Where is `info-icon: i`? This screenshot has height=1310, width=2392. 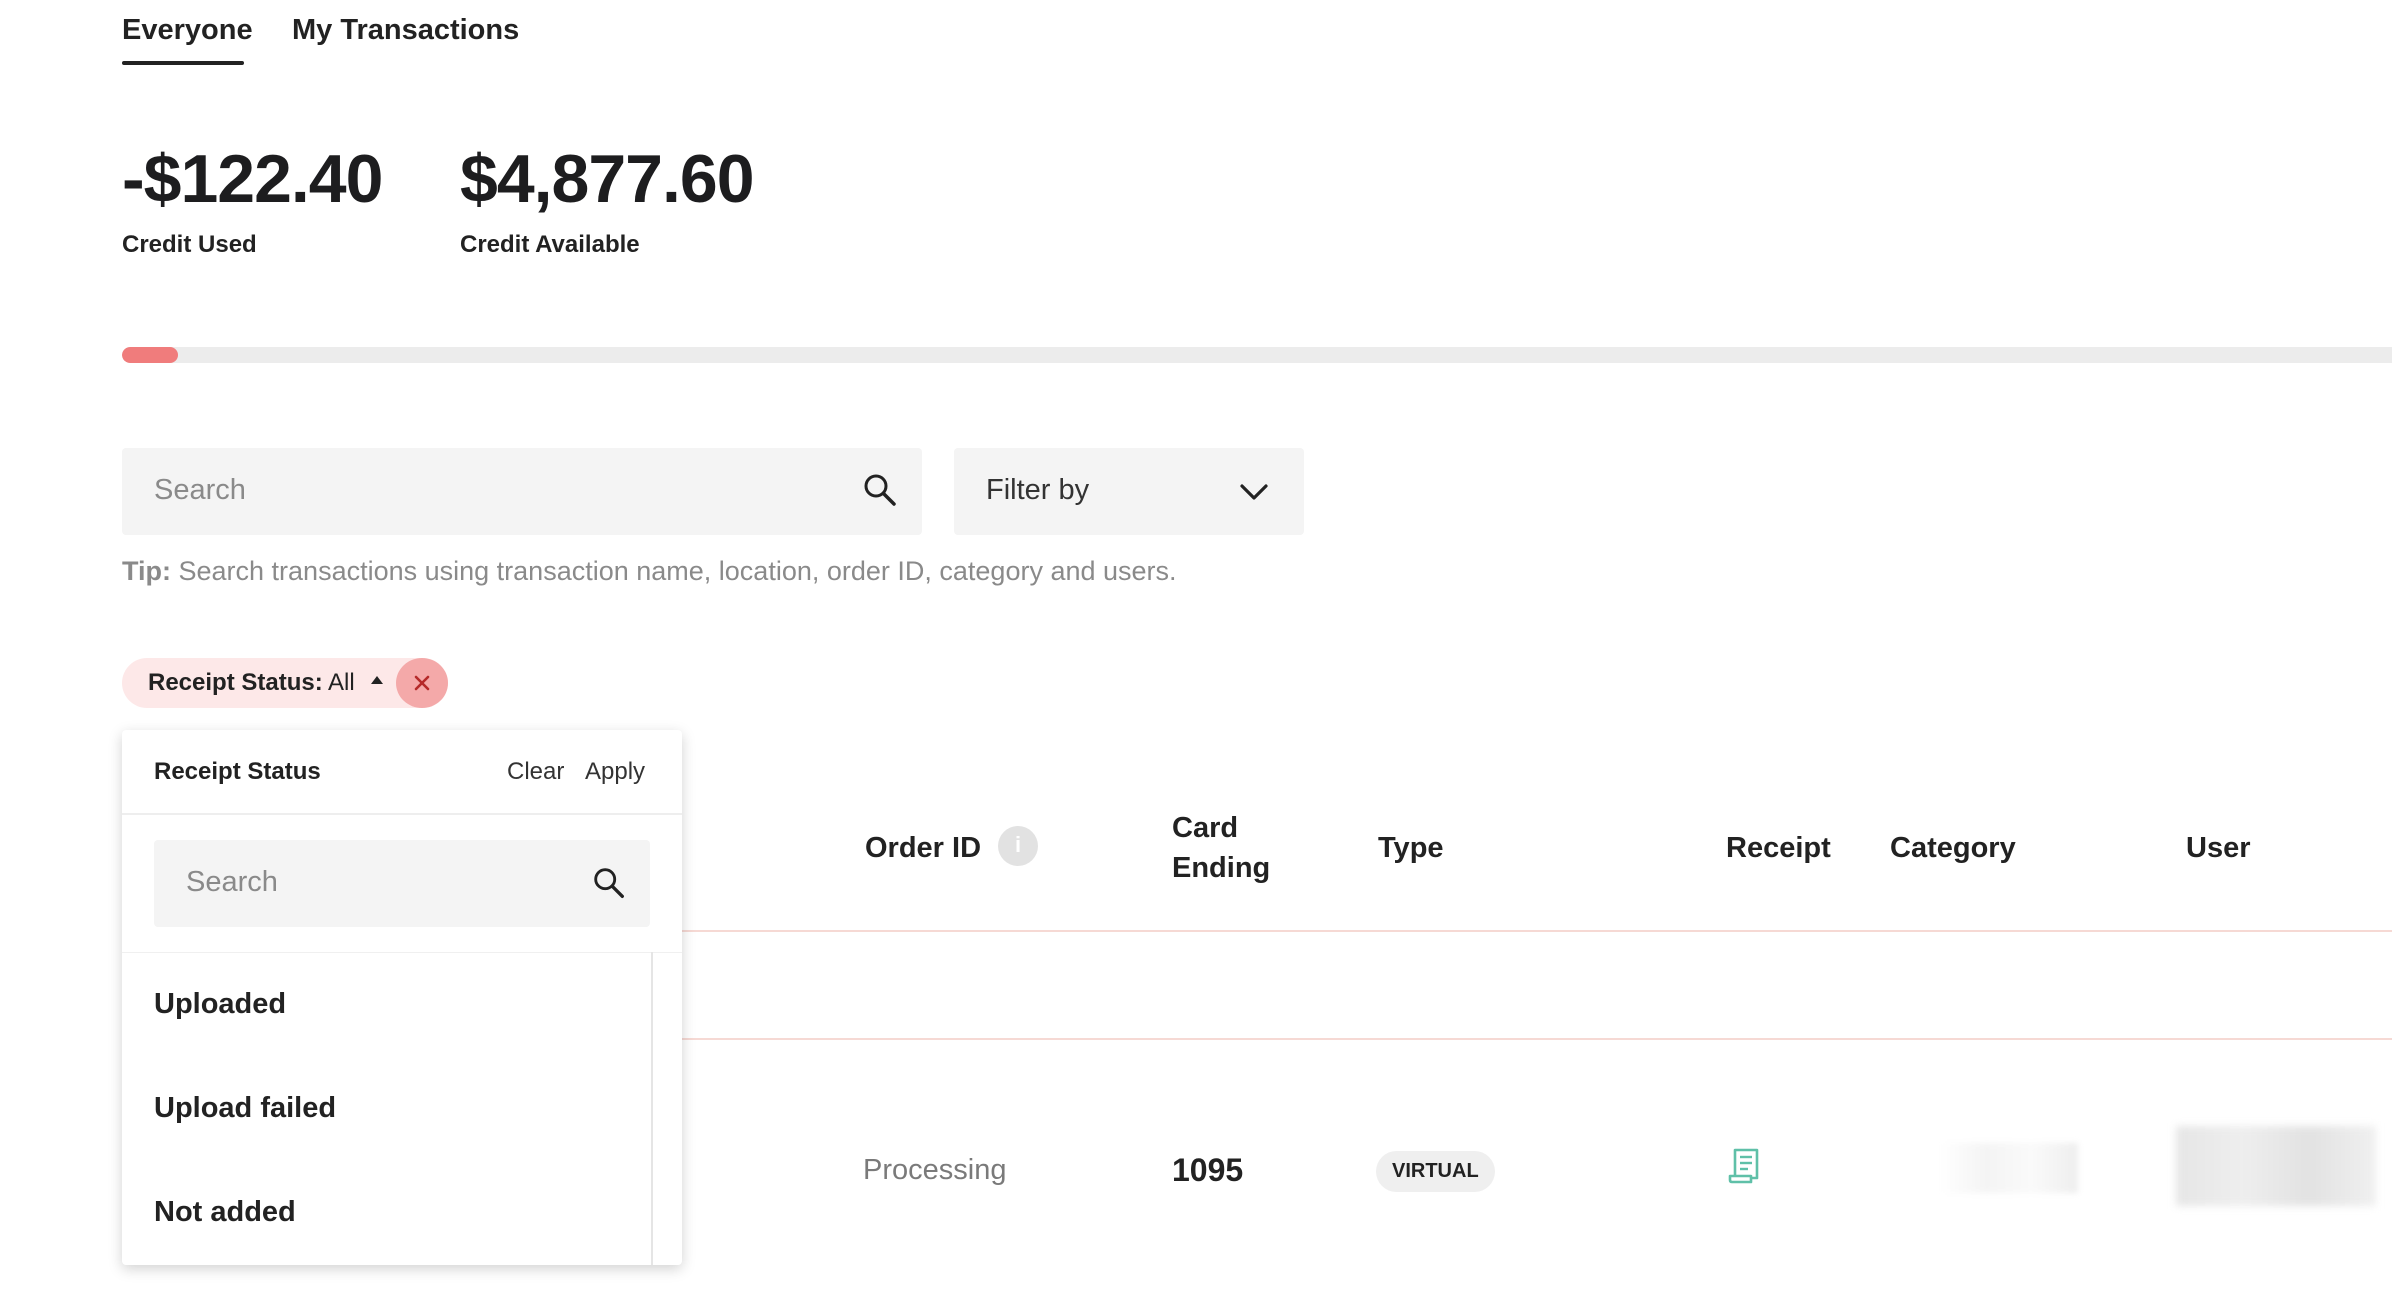 info-icon: i is located at coordinates (1018, 846).